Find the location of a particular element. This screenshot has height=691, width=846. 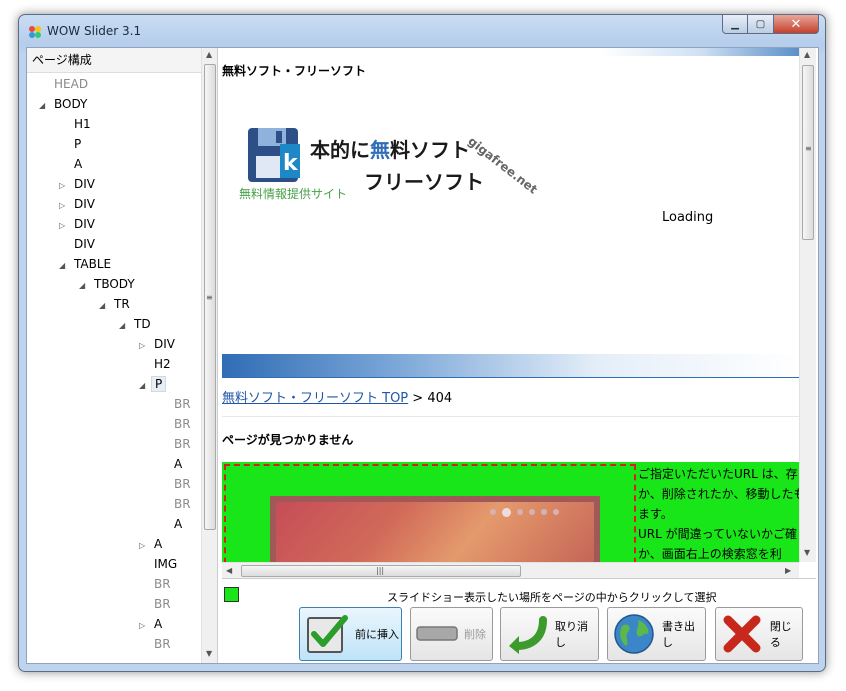

delete-bar-icon is located at coordinates (437, 634).